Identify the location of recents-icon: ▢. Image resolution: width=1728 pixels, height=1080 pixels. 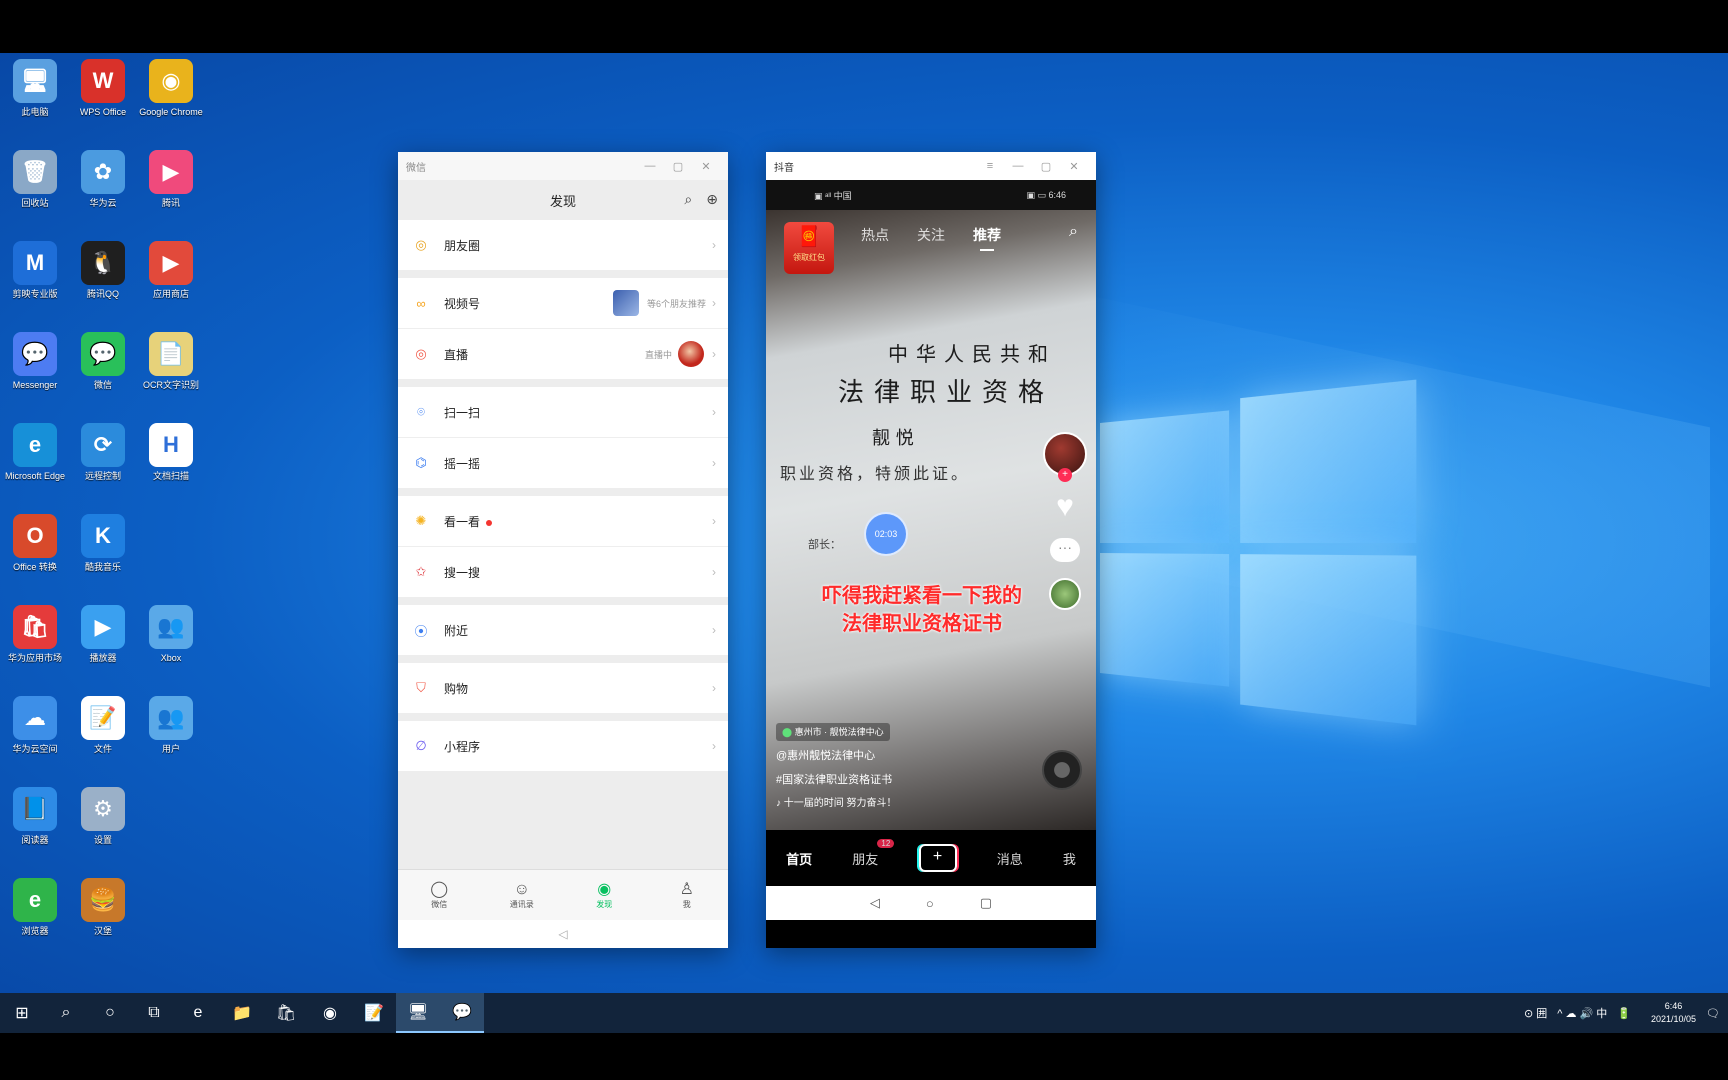
(986, 903).